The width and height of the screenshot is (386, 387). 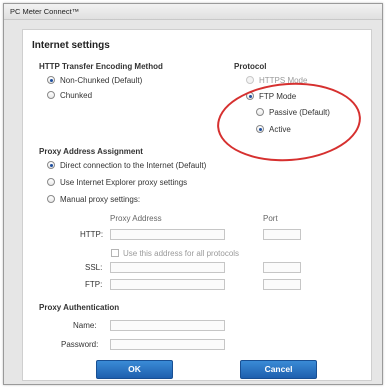 What do you see at coordinates (85, 325) in the screenshot?
I see `name-label: Name:` at bounding box center [85, 325].